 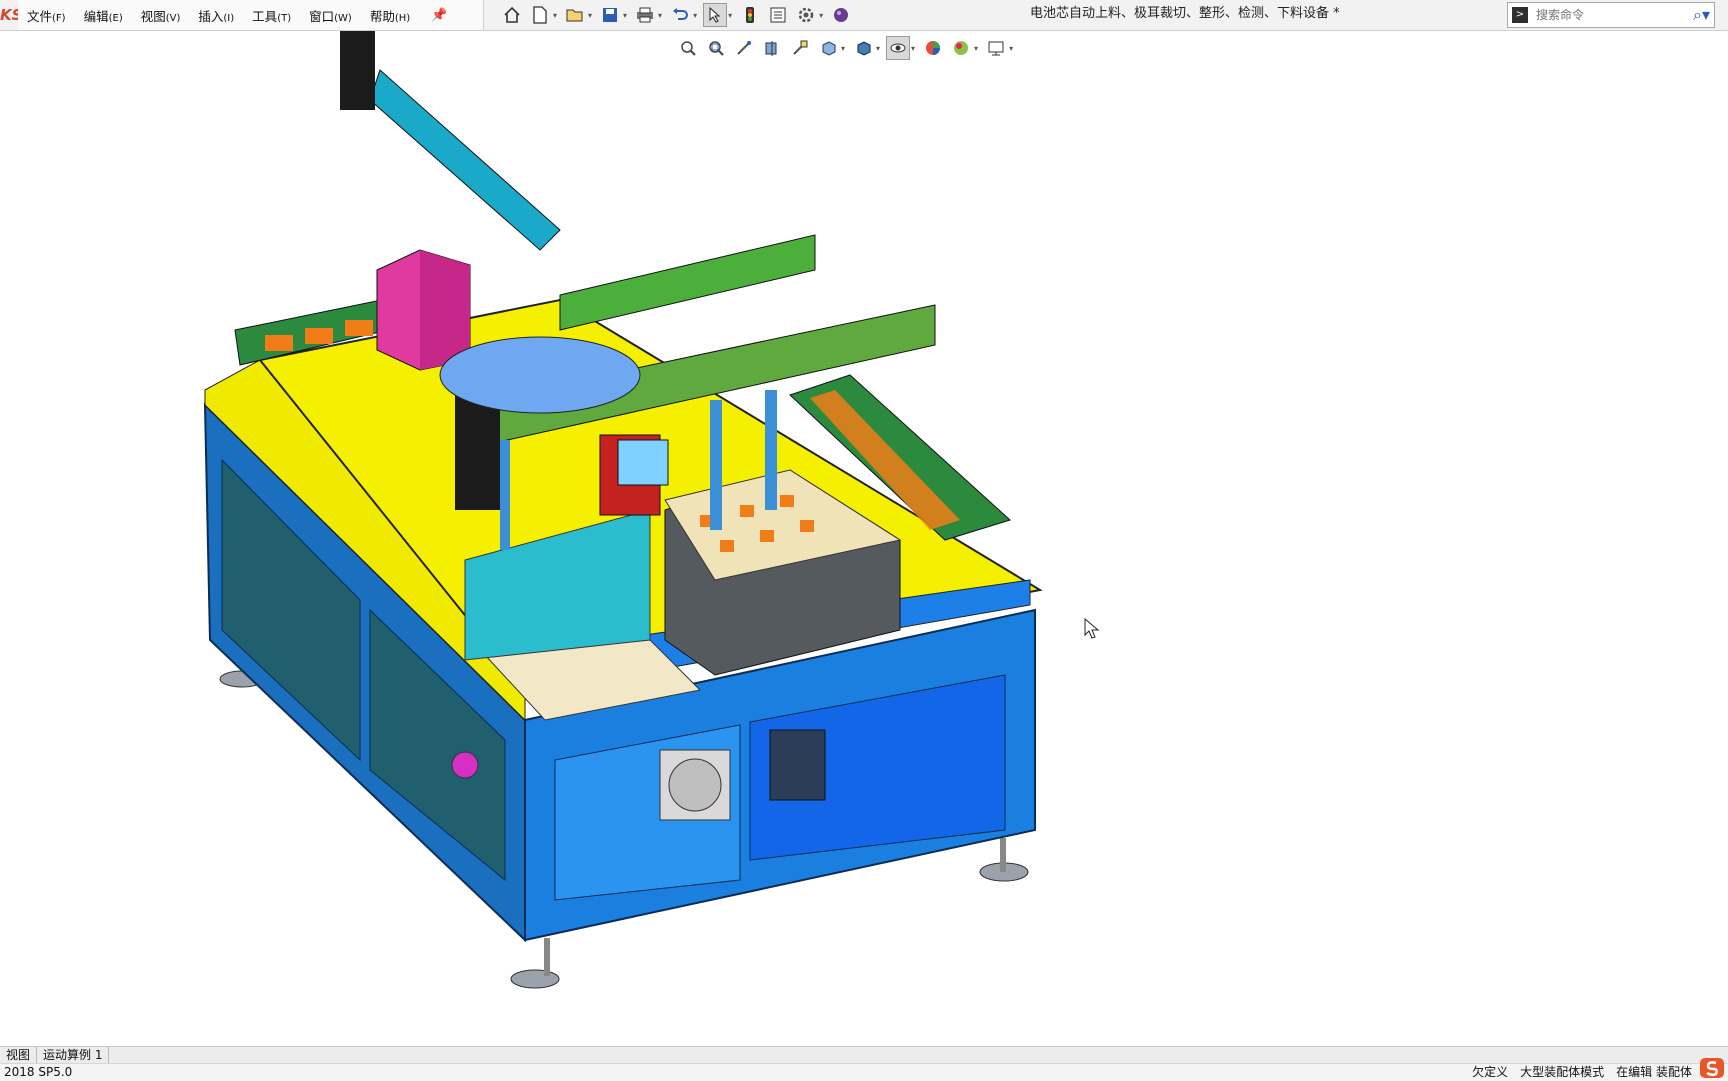 I want to click on menu-view: 视图(V), so click(x=161, y=15).